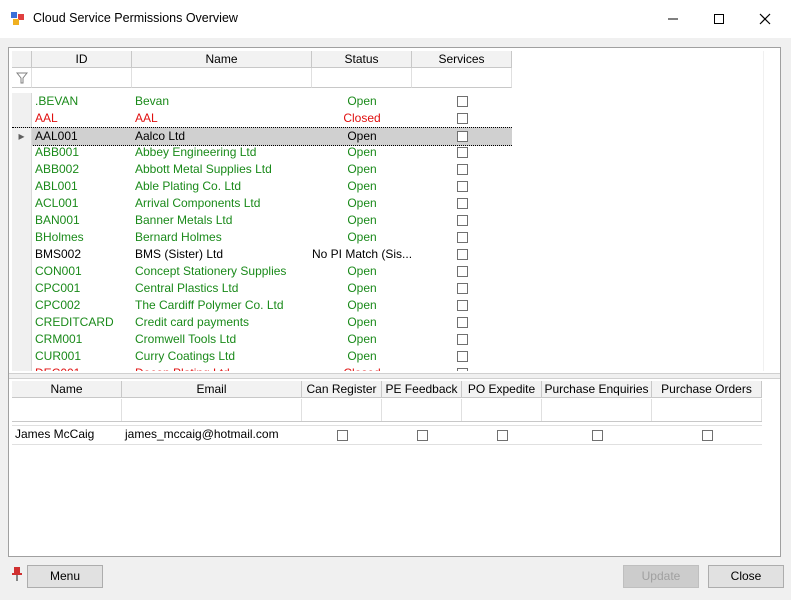 The width and height of the screenshot is (791, 600). Describe the element at coordinates (422, 435) in the screenshot. I see `pe-feedback-checkbox` at that location.